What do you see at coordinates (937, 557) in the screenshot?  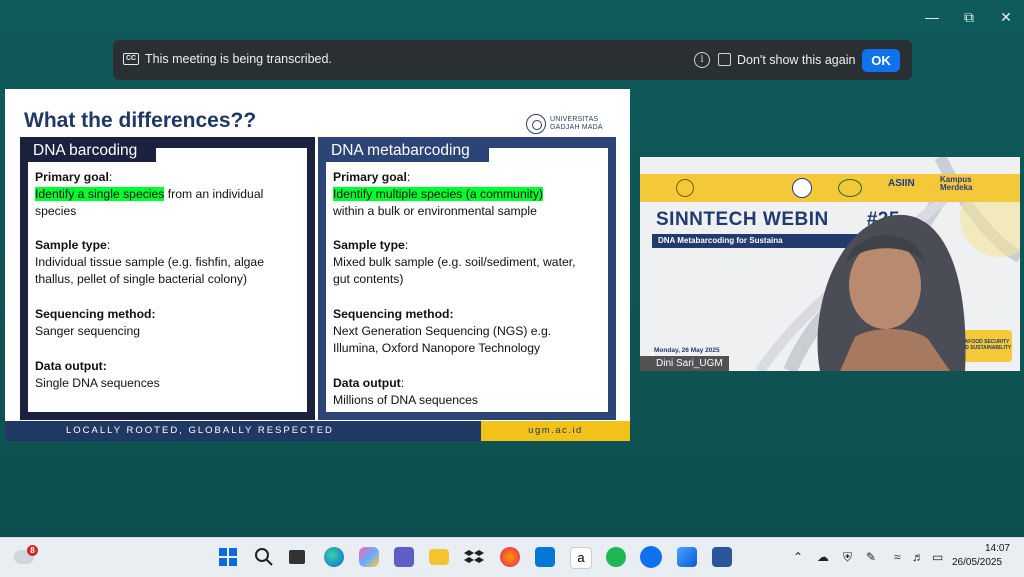 I see `battery-icon: ▭` at bounding box center [937, 557].